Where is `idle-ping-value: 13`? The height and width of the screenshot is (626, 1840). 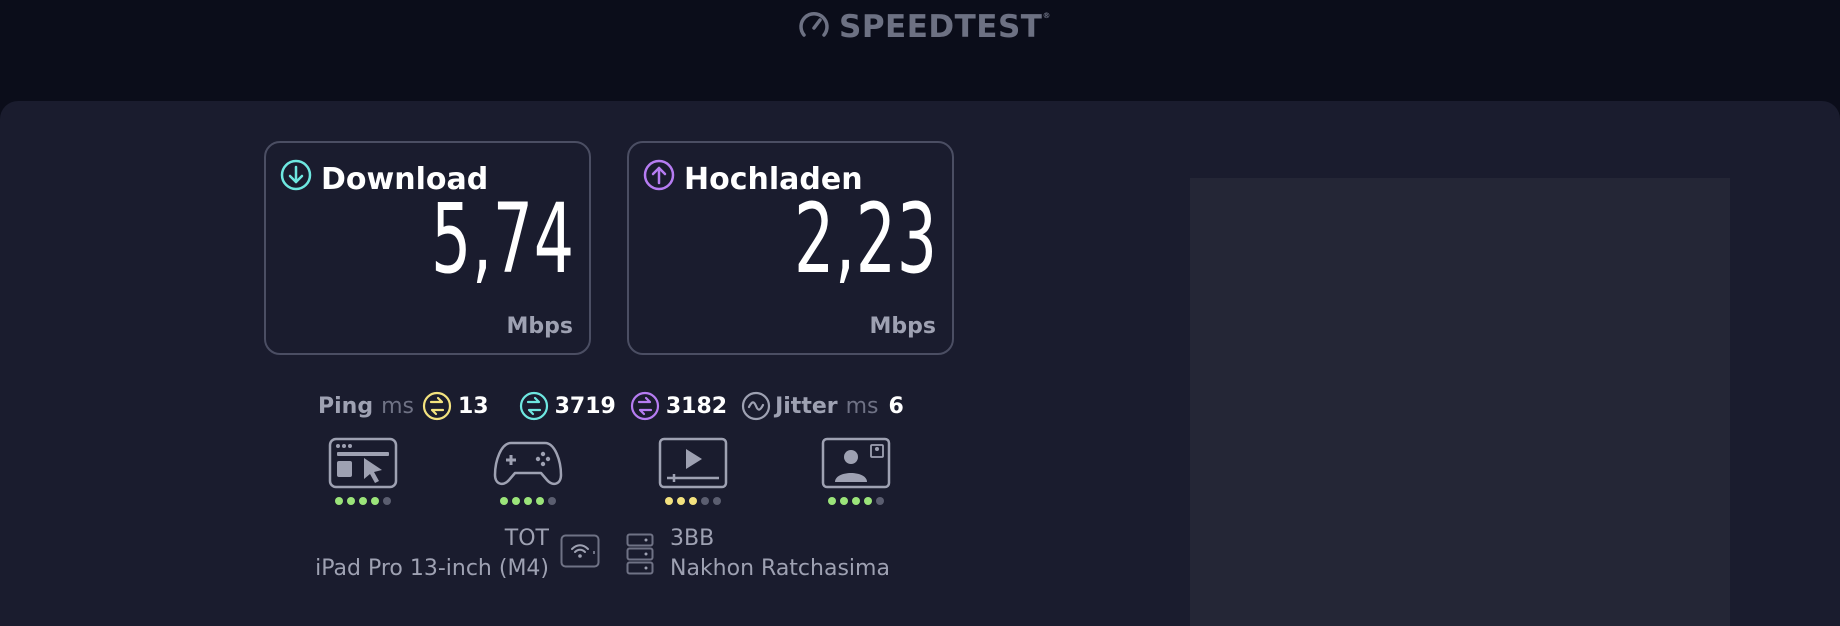 idle-ping-value: 13 is located at coordinates (473, 406).